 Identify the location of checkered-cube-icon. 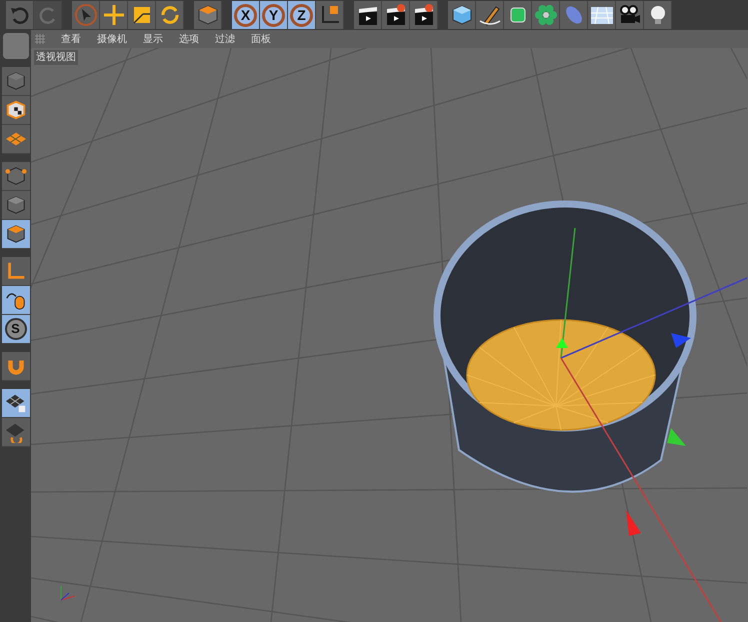
(15, 110).